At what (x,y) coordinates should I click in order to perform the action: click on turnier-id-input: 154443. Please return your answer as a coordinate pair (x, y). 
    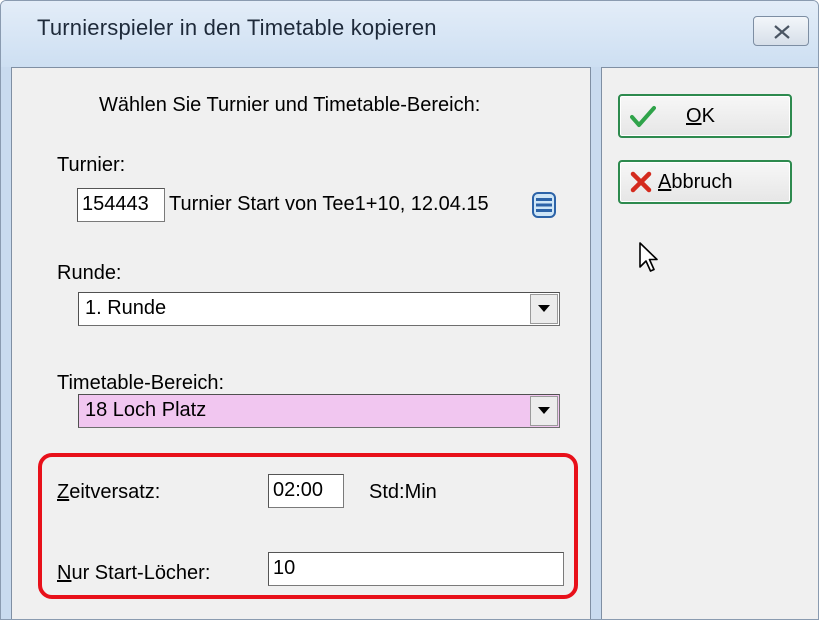
    Looking at the image, I should click on (121, 205).